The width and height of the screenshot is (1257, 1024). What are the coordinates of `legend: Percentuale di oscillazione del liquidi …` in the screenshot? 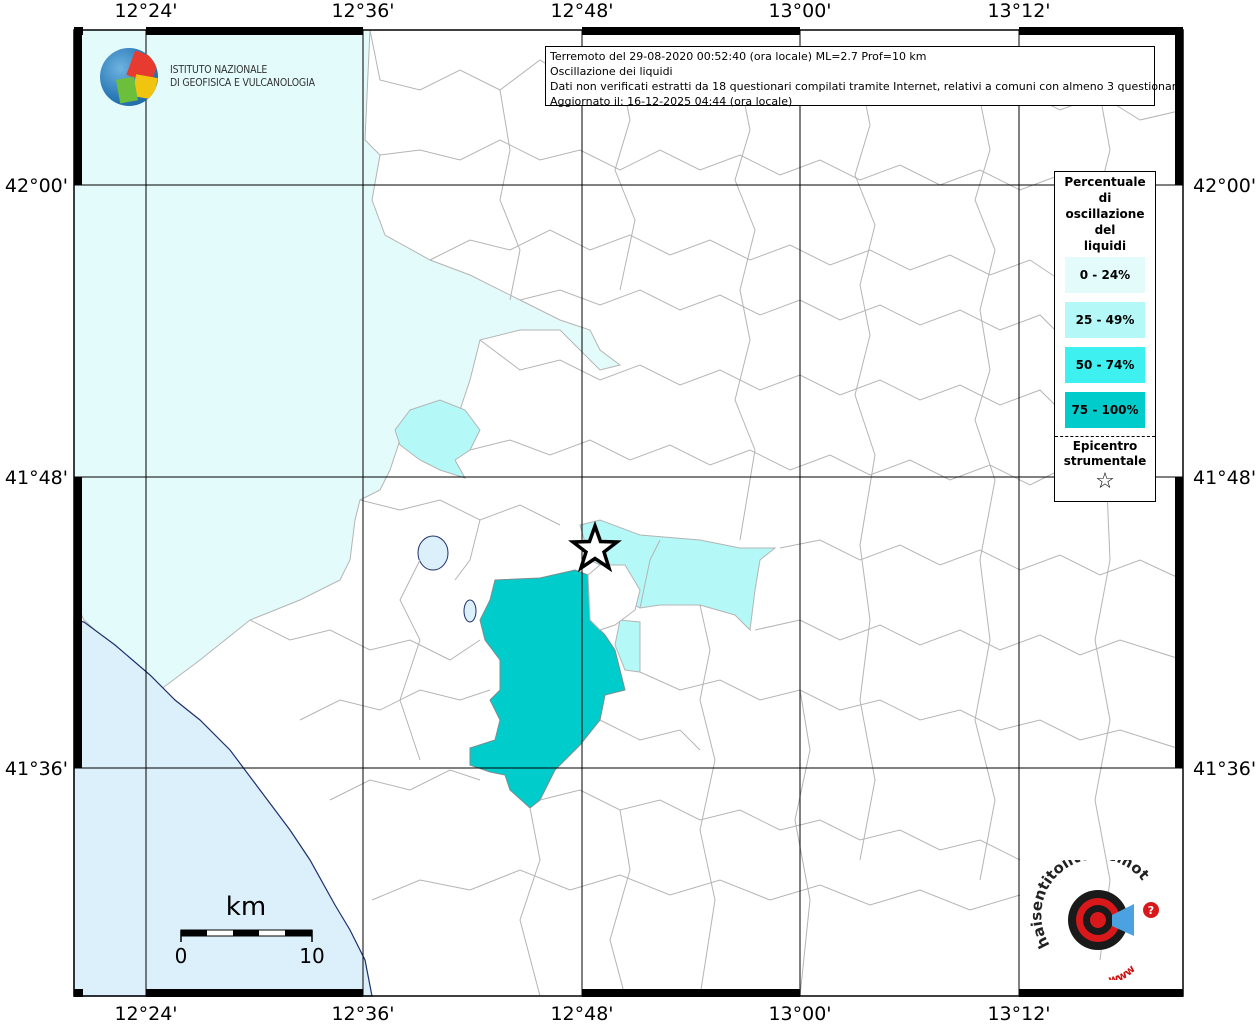 It's located at (1105, 336).